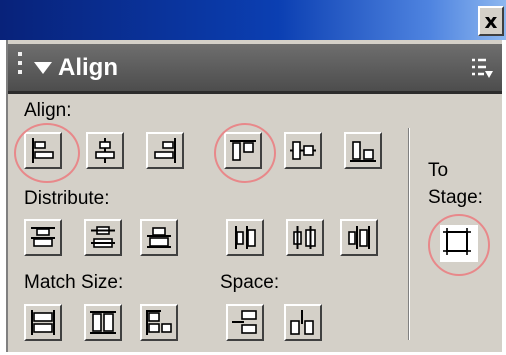 The image size is (506, 355). Describe the element at coordinates (88, 67) in the screenshot. I see `panel-title: Align` at that location.